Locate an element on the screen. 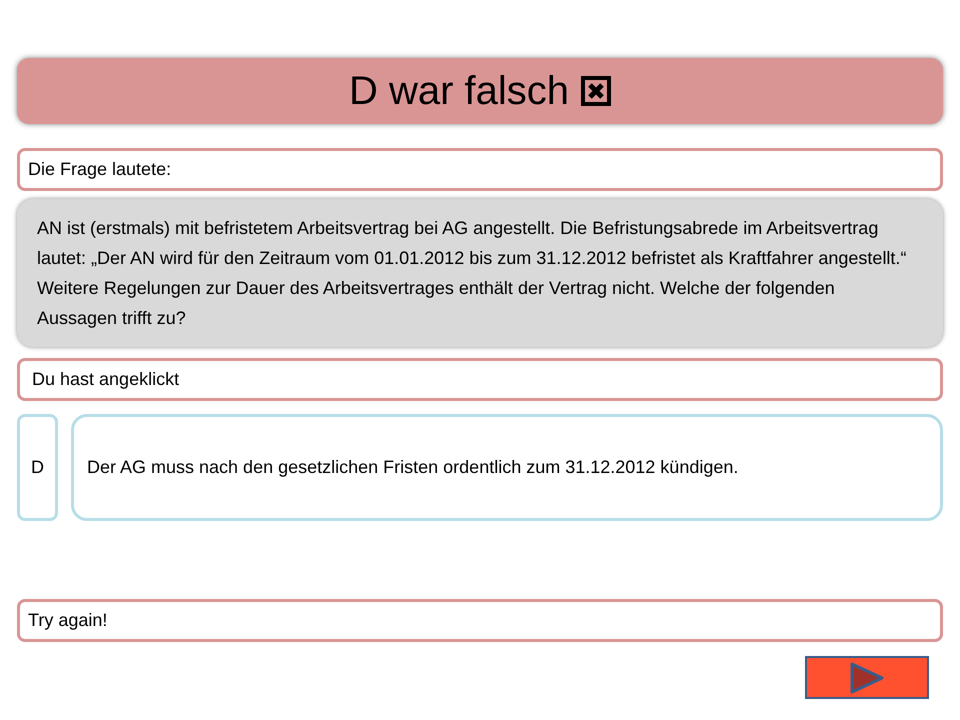 The image size is (960, 720). answer-text: Der AG muss nach den gesetzlichen Fristen ordentlich zum 31.12.2012 kündigen. is located at coordinates (412, 467).